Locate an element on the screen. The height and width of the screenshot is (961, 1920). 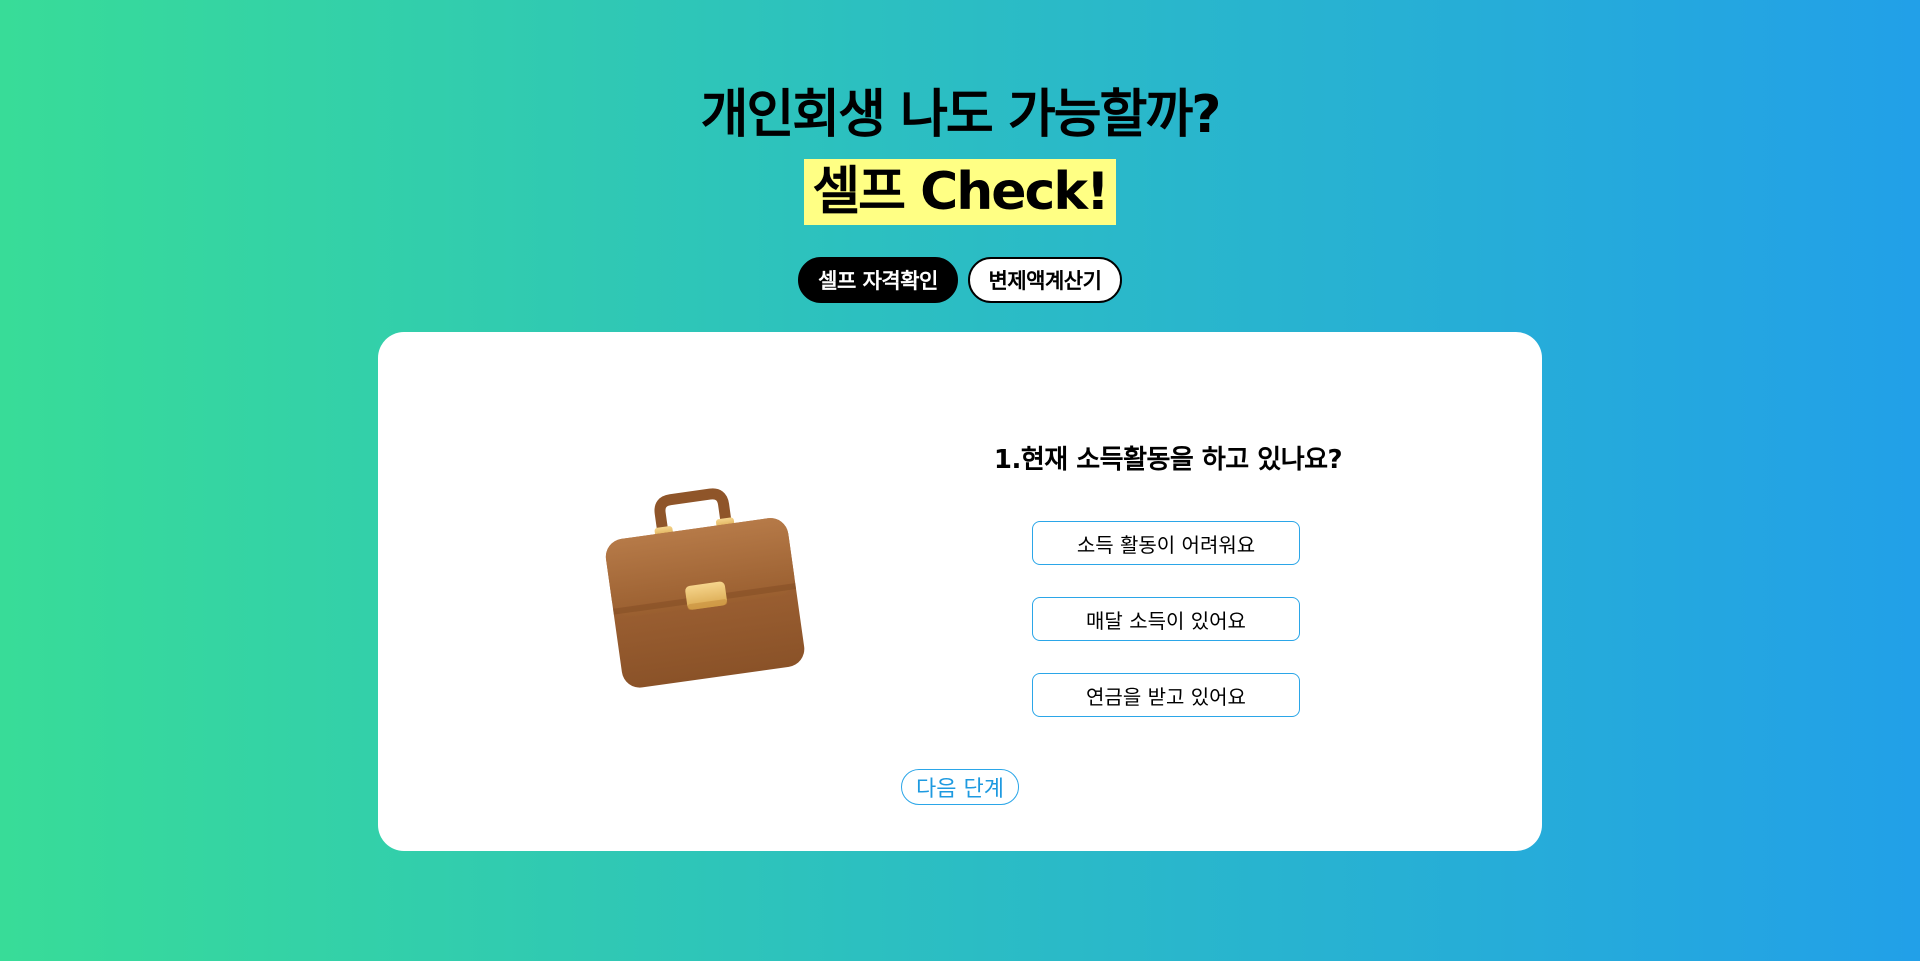
next-step-button: 다음 단계 is located at coordinates (960, 787).